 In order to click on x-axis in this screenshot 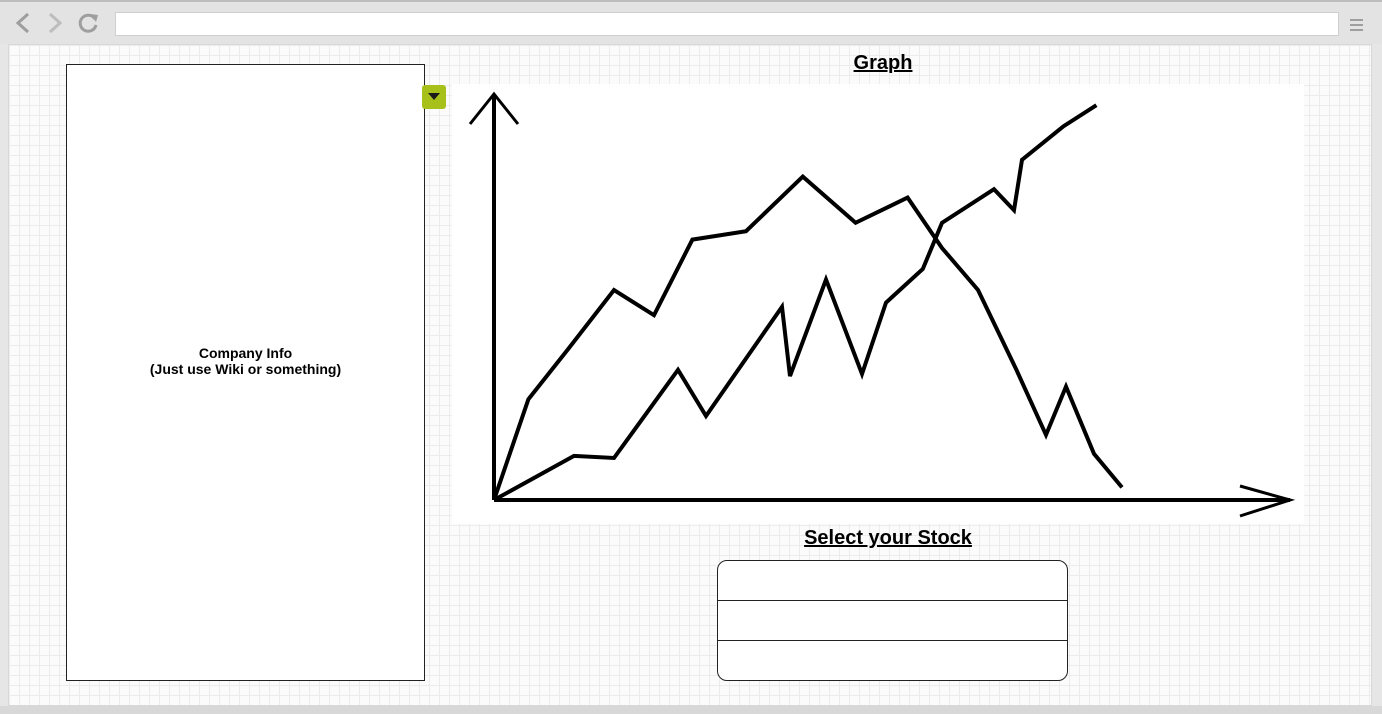, I will do `click(895, 501)`.